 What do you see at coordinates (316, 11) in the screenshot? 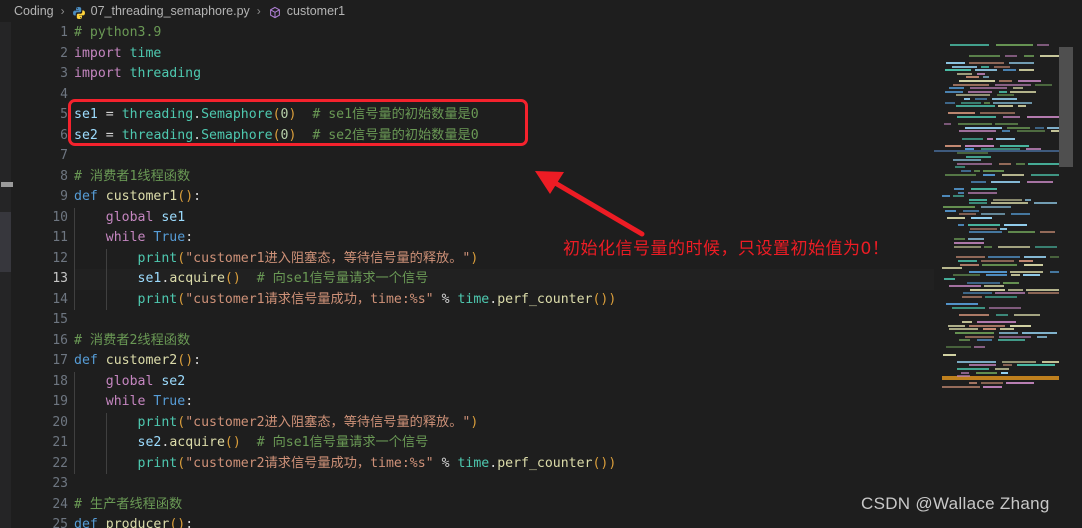
I see `breadcrumb-item-symbol: customer1` at bounding box center [316, 11].